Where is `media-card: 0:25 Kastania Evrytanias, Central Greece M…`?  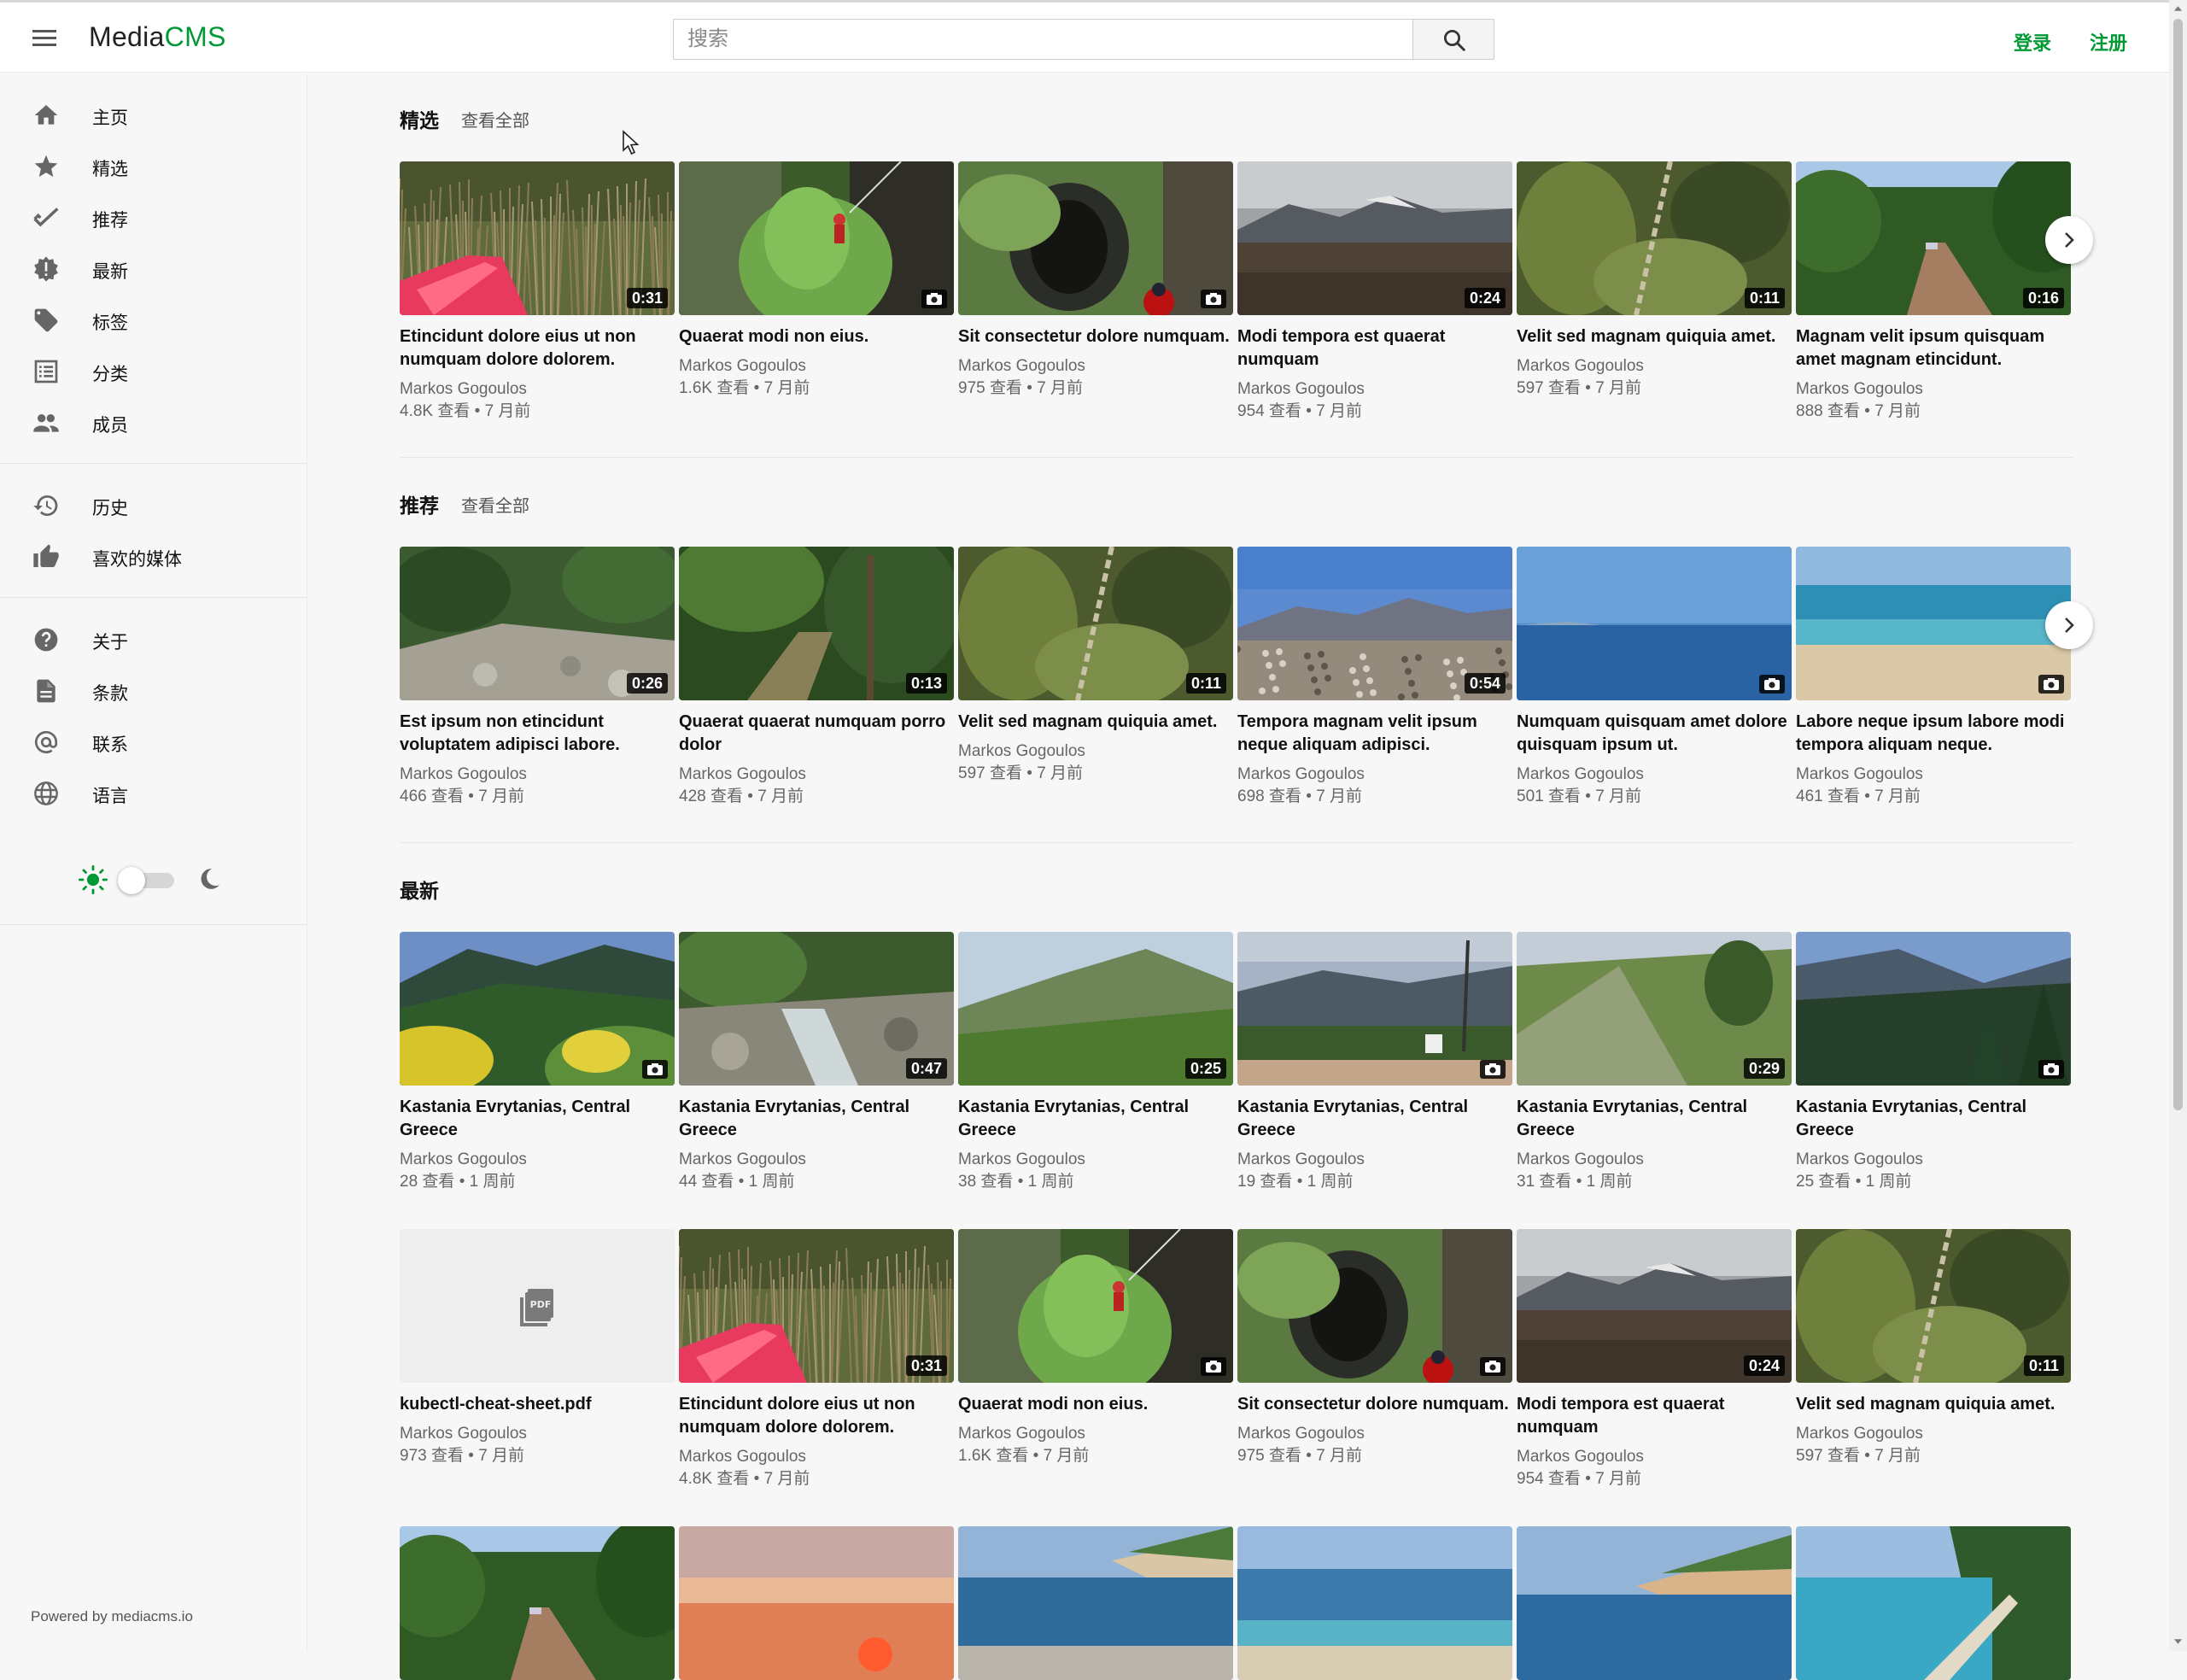
media-card: 0:25 Kastania Evrytanias, Central Greece M… is located at coordinates (1095, 1062).